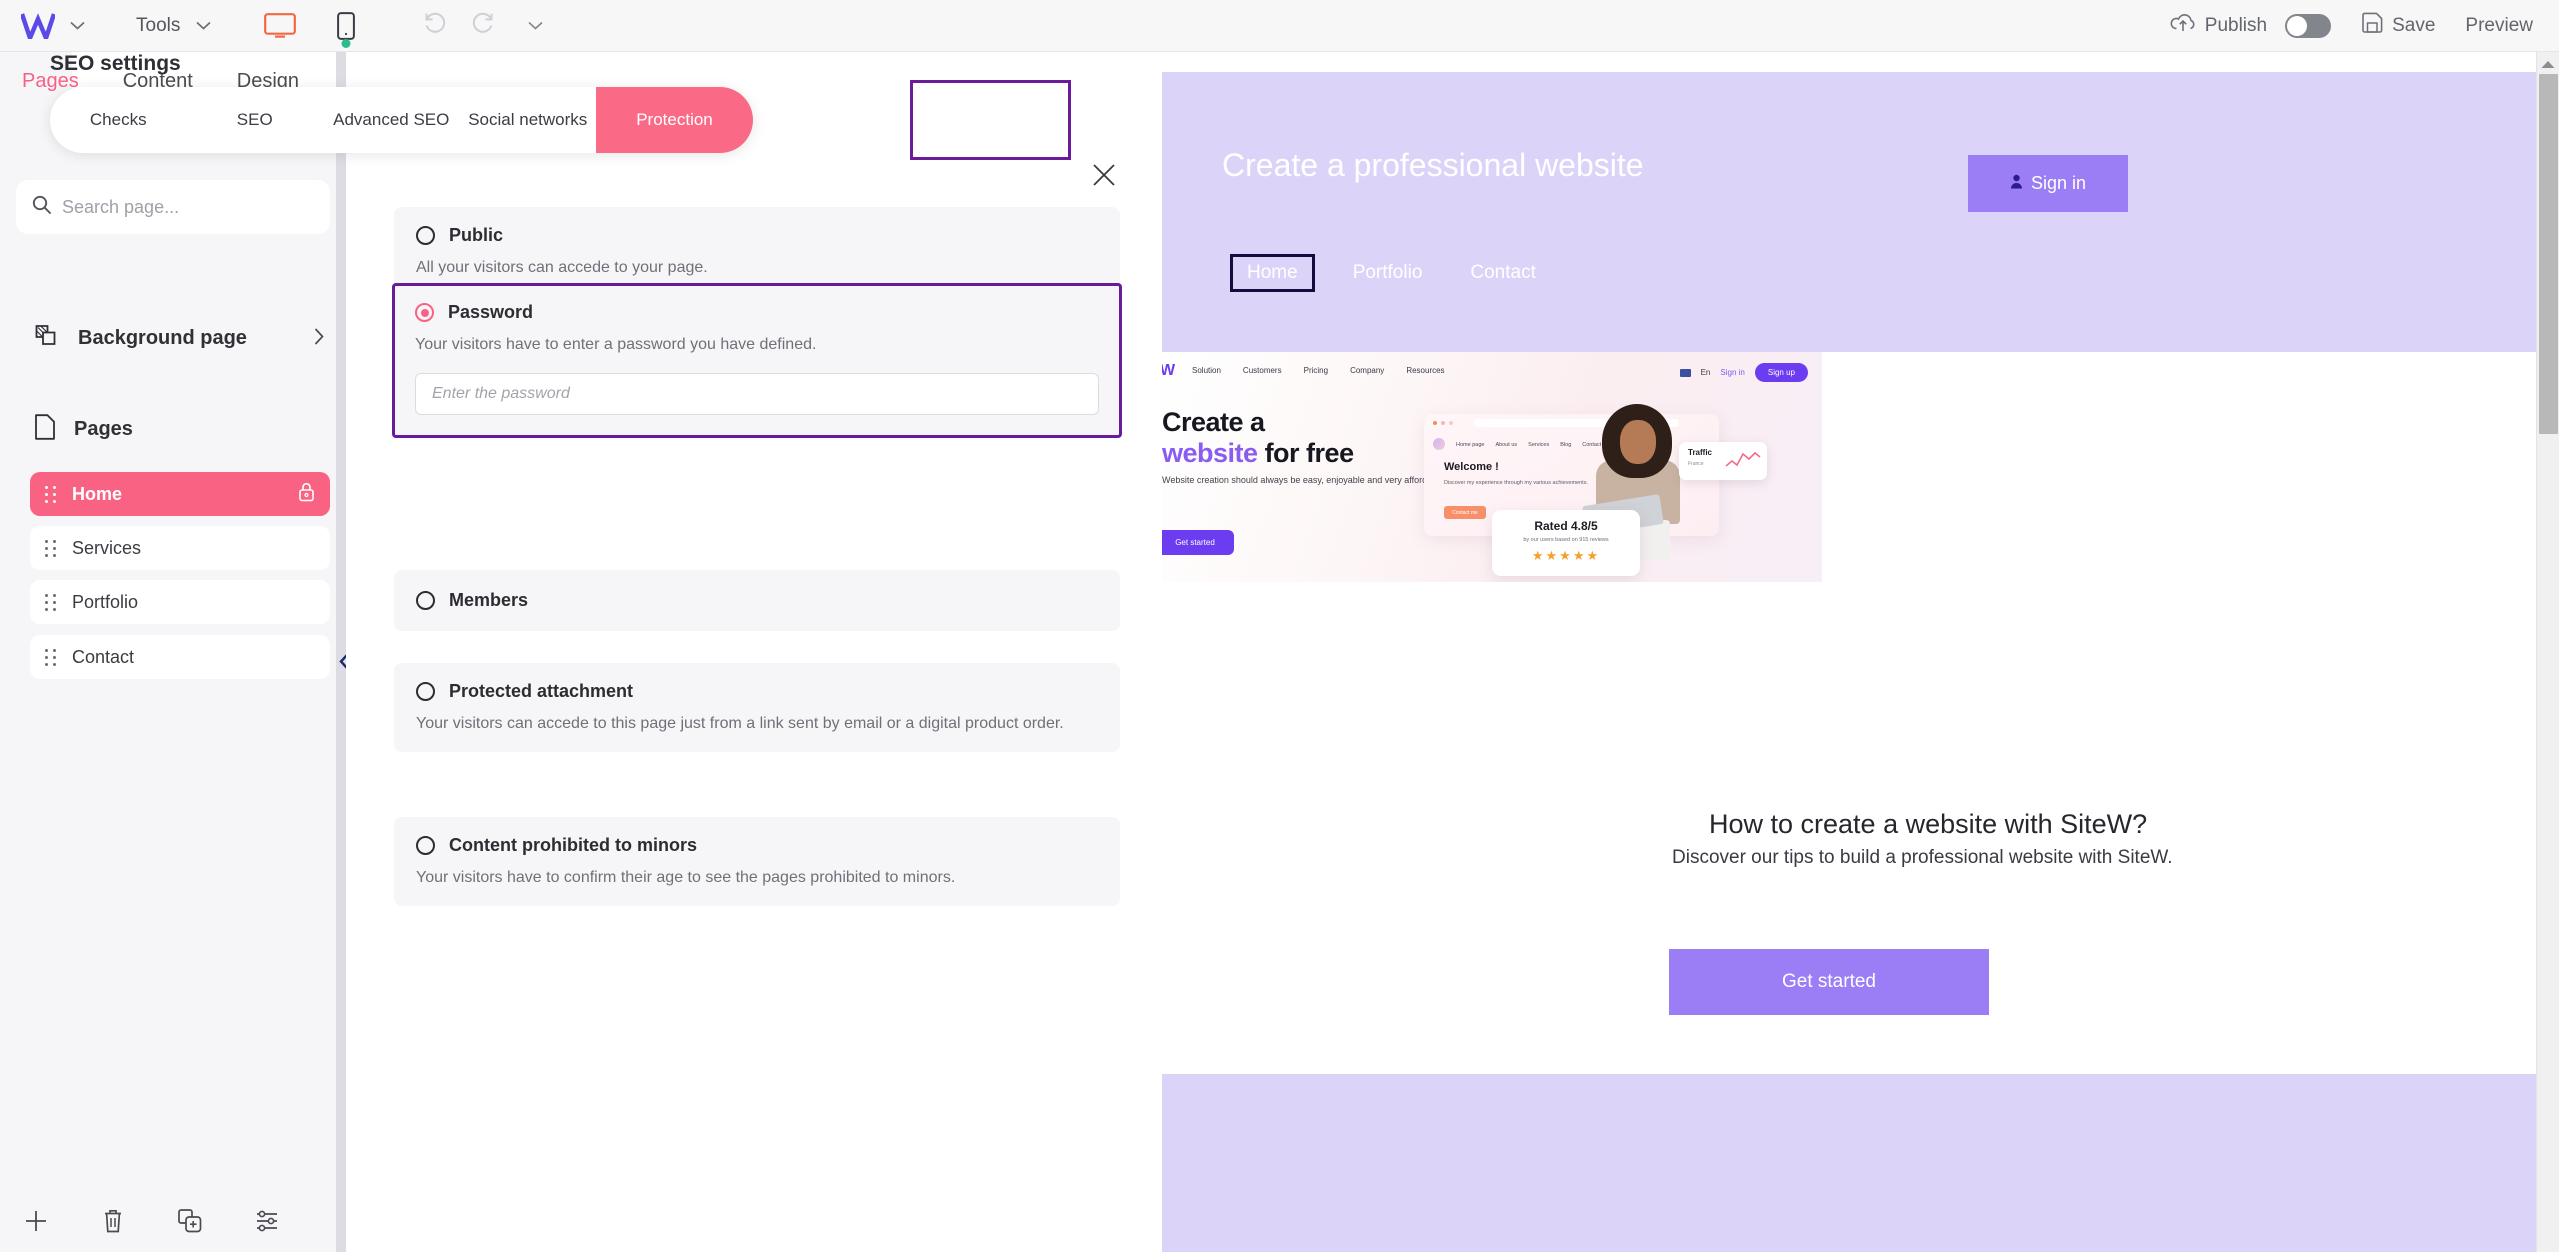  Describe the element at coordinates (1367, 370) in the screenshot. I see `embedded-nav-item: Company` at that location.